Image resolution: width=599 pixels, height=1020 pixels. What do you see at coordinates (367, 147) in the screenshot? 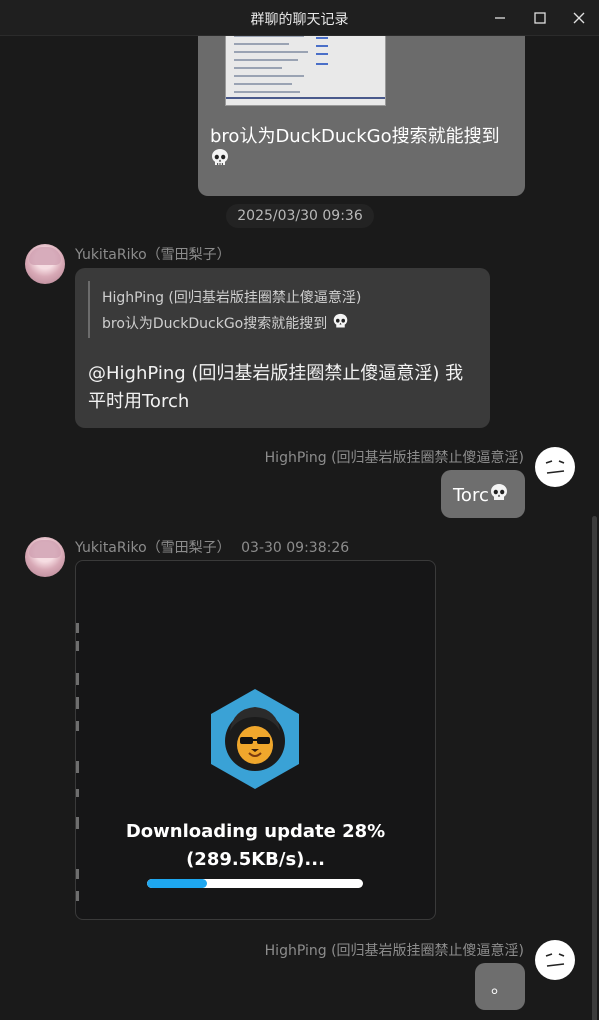
I see `image-caption: bro认为DuckDuckGo搜索就能搜到` at bounding box center [367, 147].